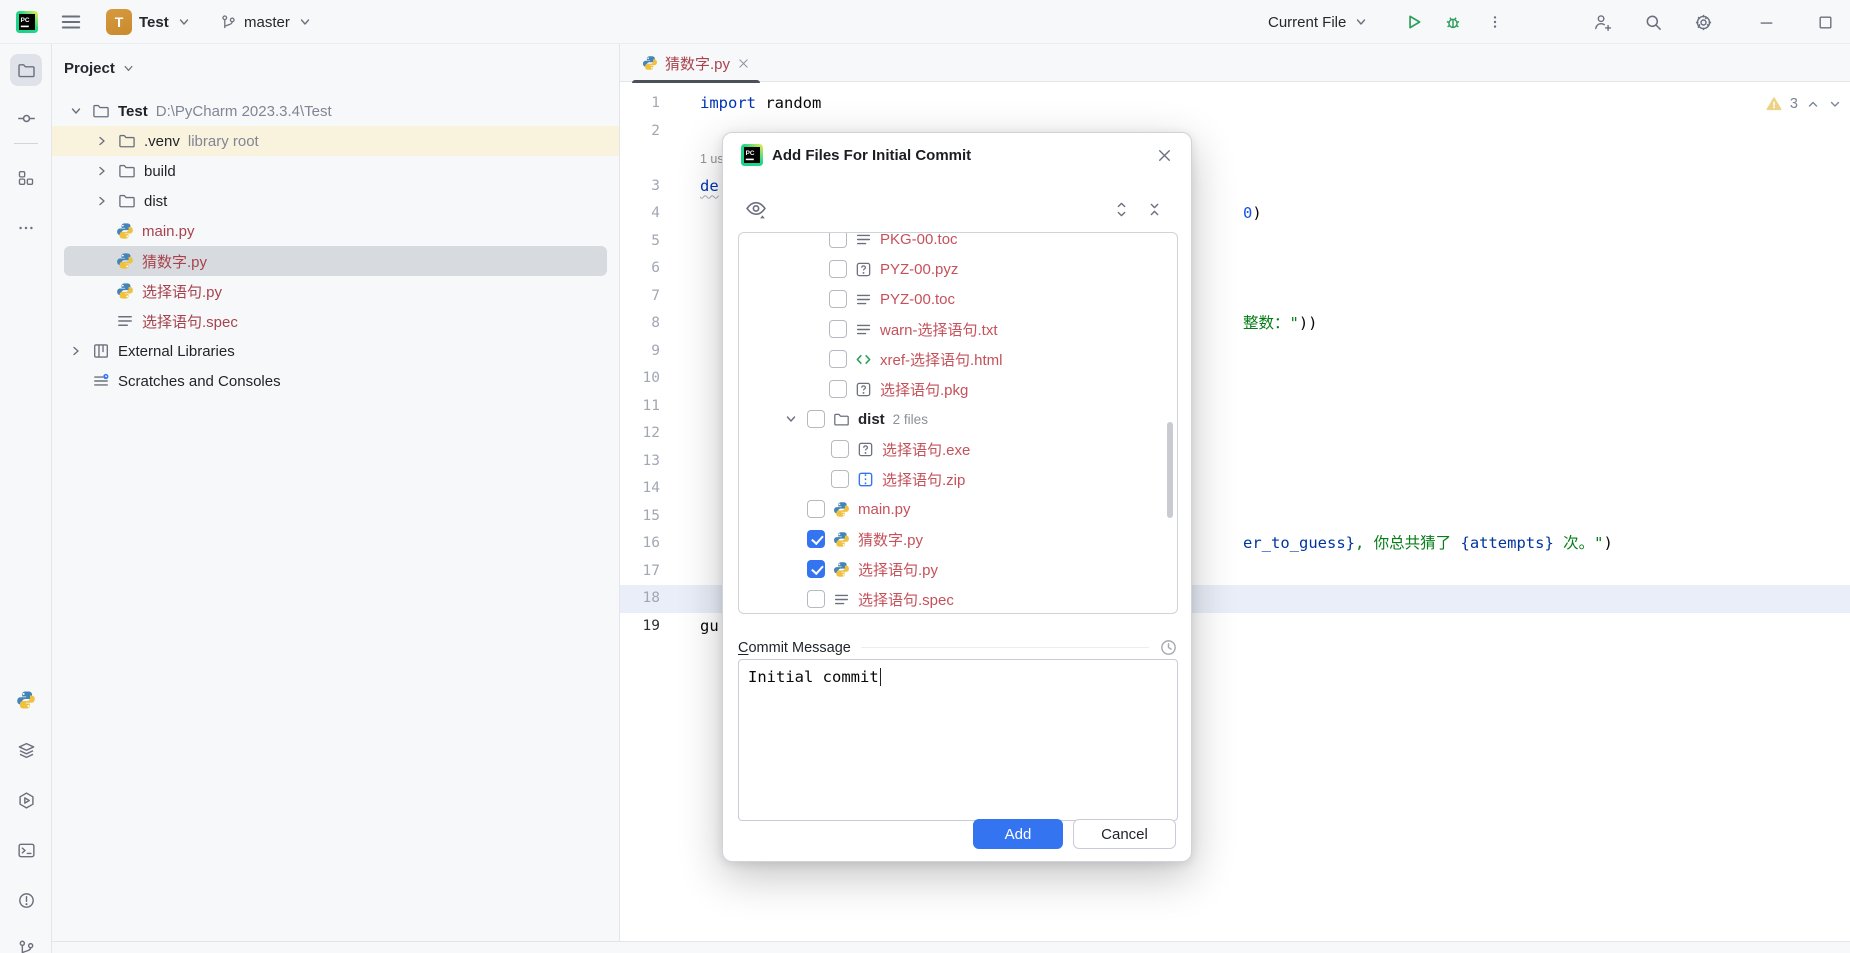 The height and width of the screenshot is (953, 1850). What do you see at coordinates (335, 231) in the screenshot?
I see `tree-item-main-py: main.py` at bounding box center [335, 231].